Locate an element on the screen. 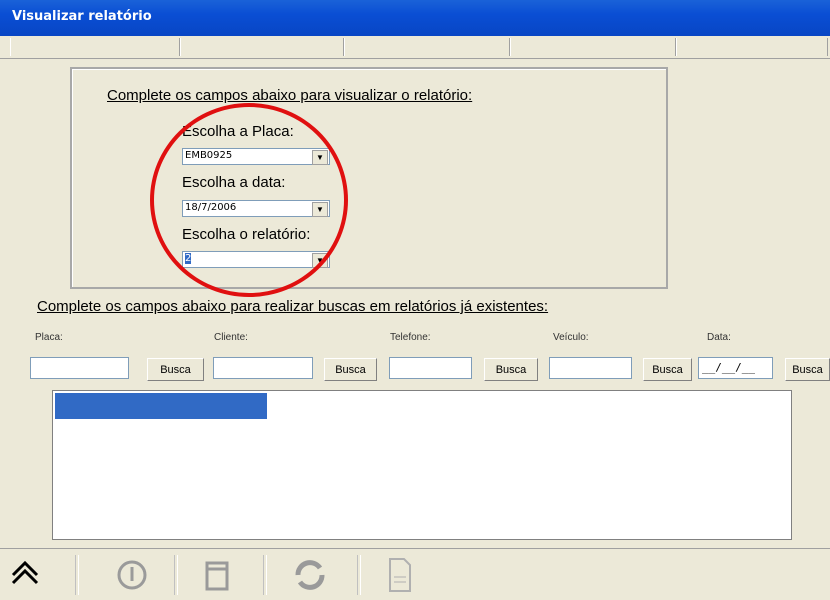 Image resolution: width=830 pixels, height=600 pixels. cliente-search-input is located at coordinates (263, 368).